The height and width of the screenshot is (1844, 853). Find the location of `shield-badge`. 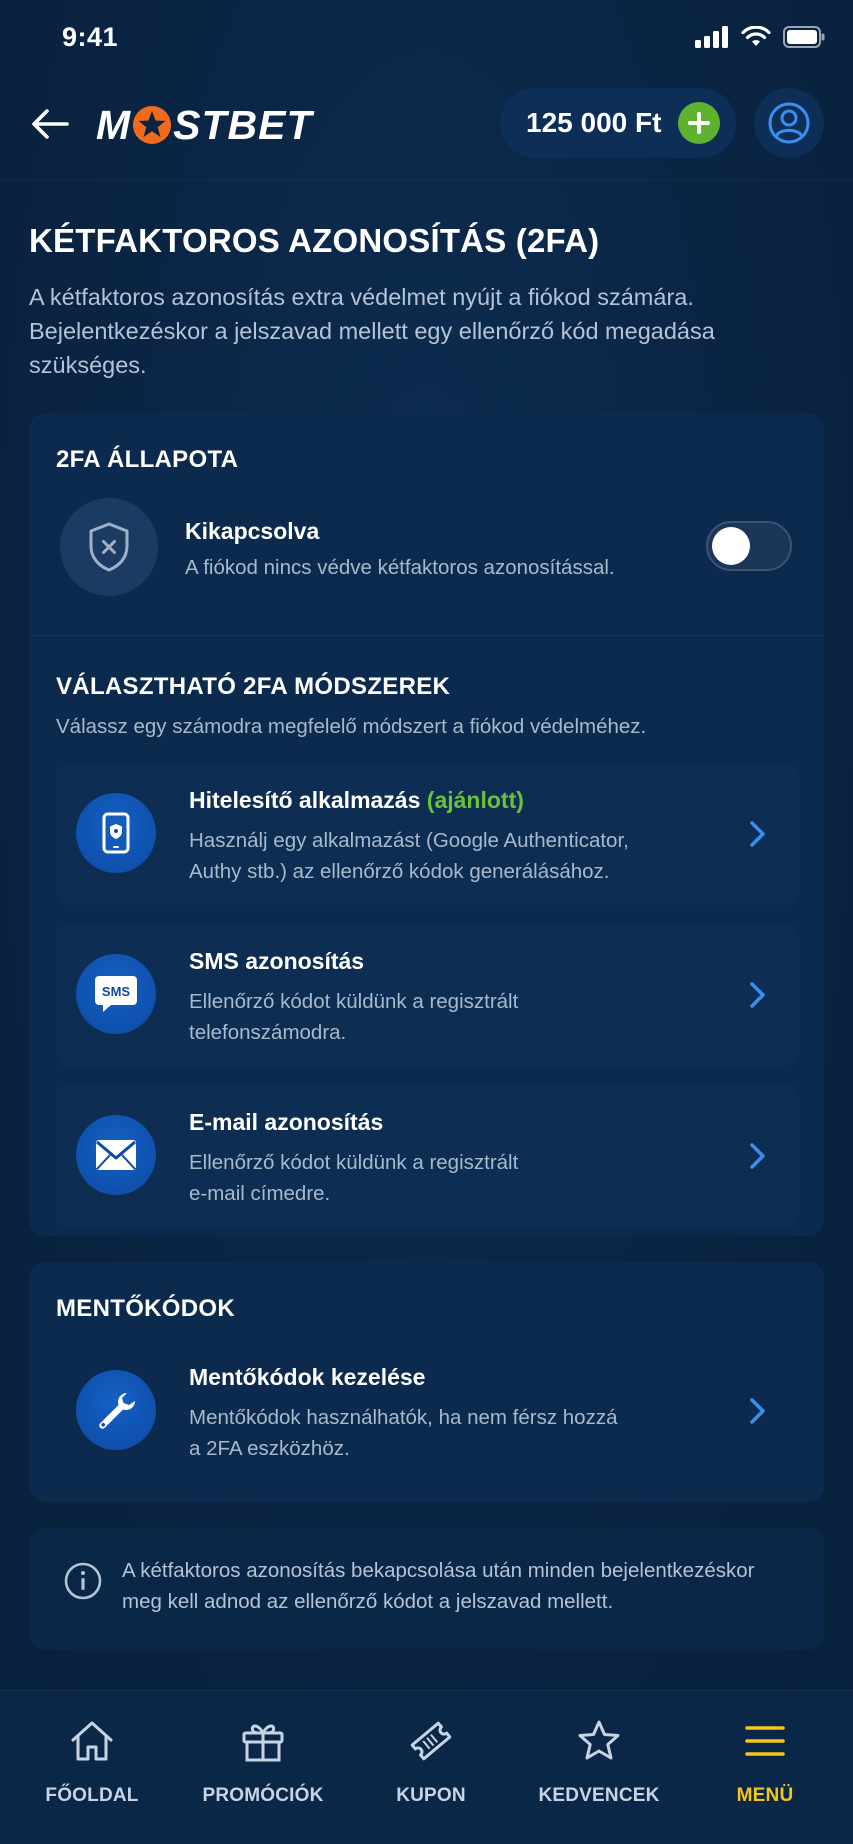

shield-badge is located at coordinates (109, 547).